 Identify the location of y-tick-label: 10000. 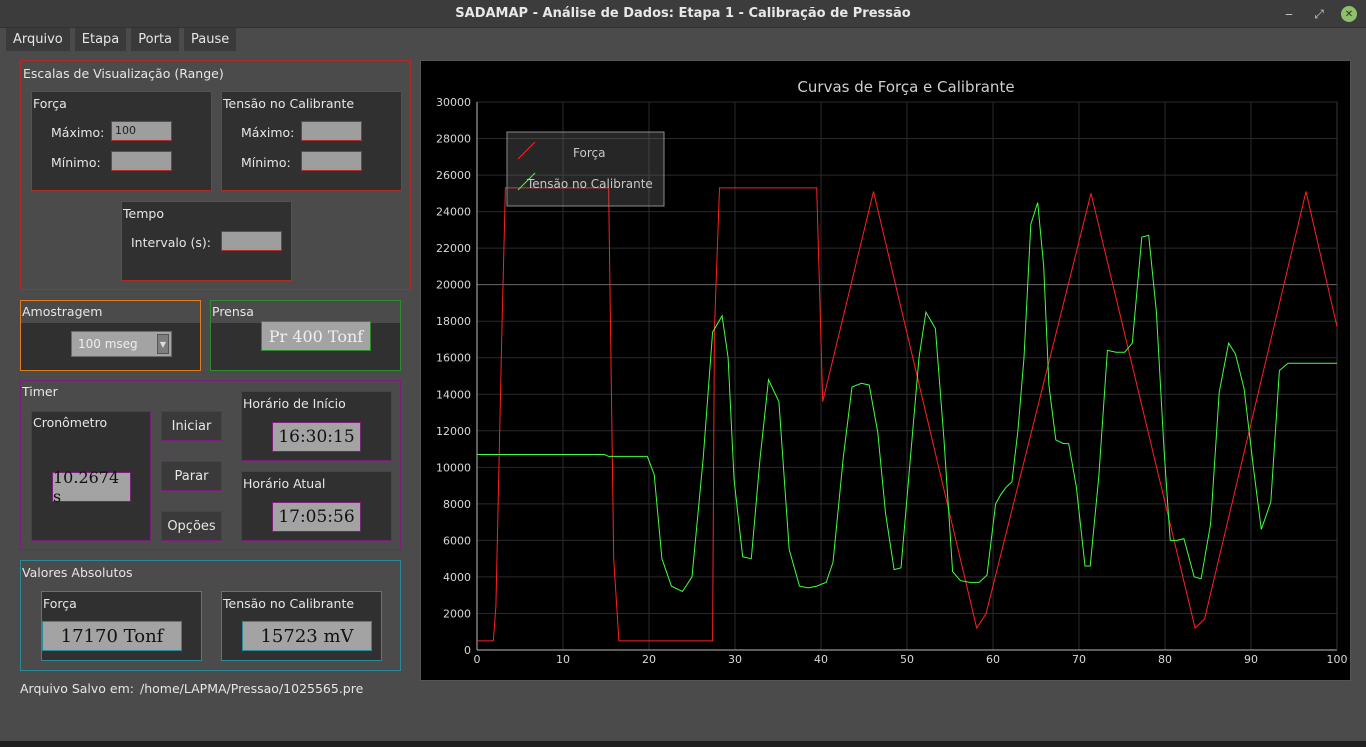
(453, 467).